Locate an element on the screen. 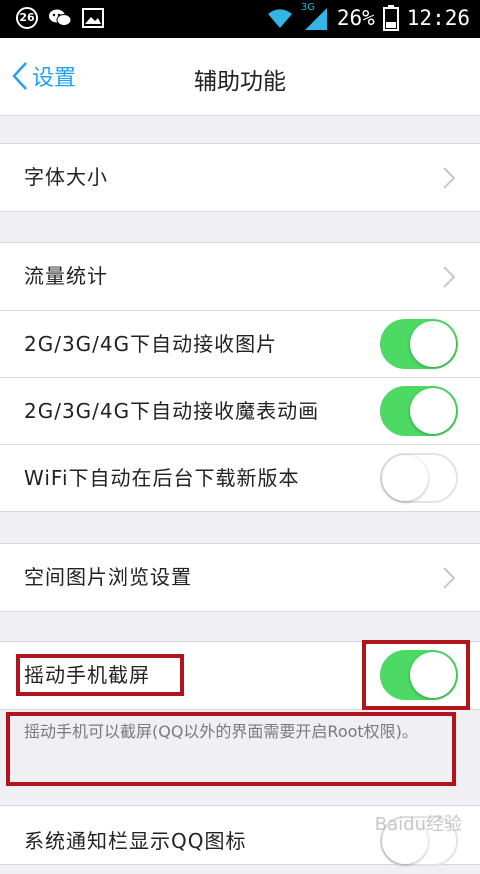  space-photo-label: 空间图片浏览设置 is located at coordinates (108, 577).